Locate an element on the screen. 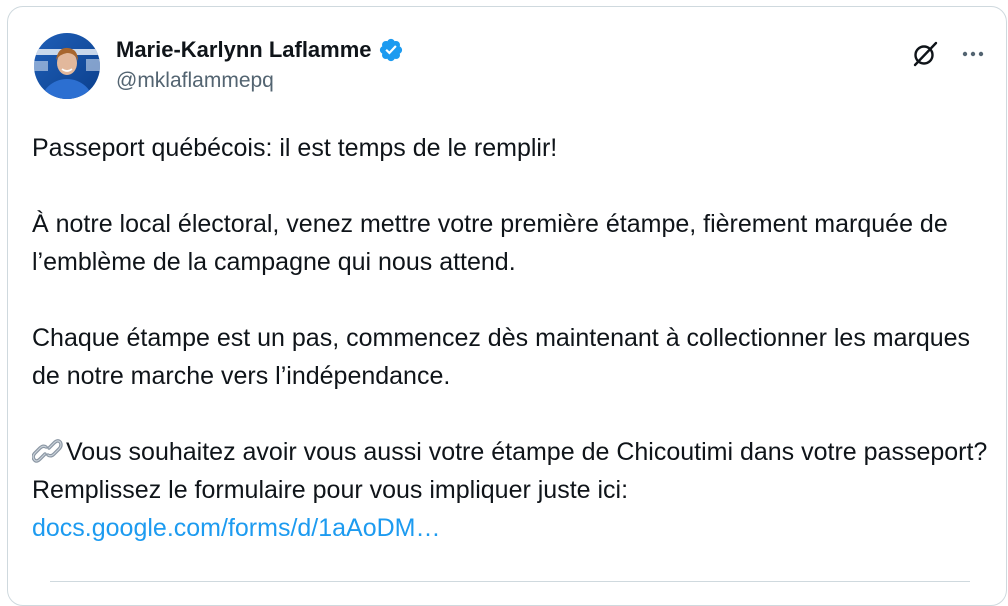  divider is located at coordinates (510, 581).